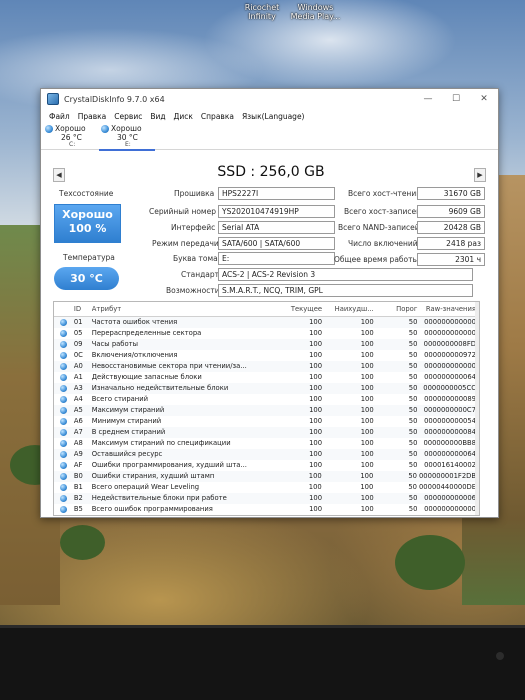 This screenshot has width=525, height=700. Describe the element at coordinates (78, 498) in the screenshot. I see `attribute-id: B2` at that location.